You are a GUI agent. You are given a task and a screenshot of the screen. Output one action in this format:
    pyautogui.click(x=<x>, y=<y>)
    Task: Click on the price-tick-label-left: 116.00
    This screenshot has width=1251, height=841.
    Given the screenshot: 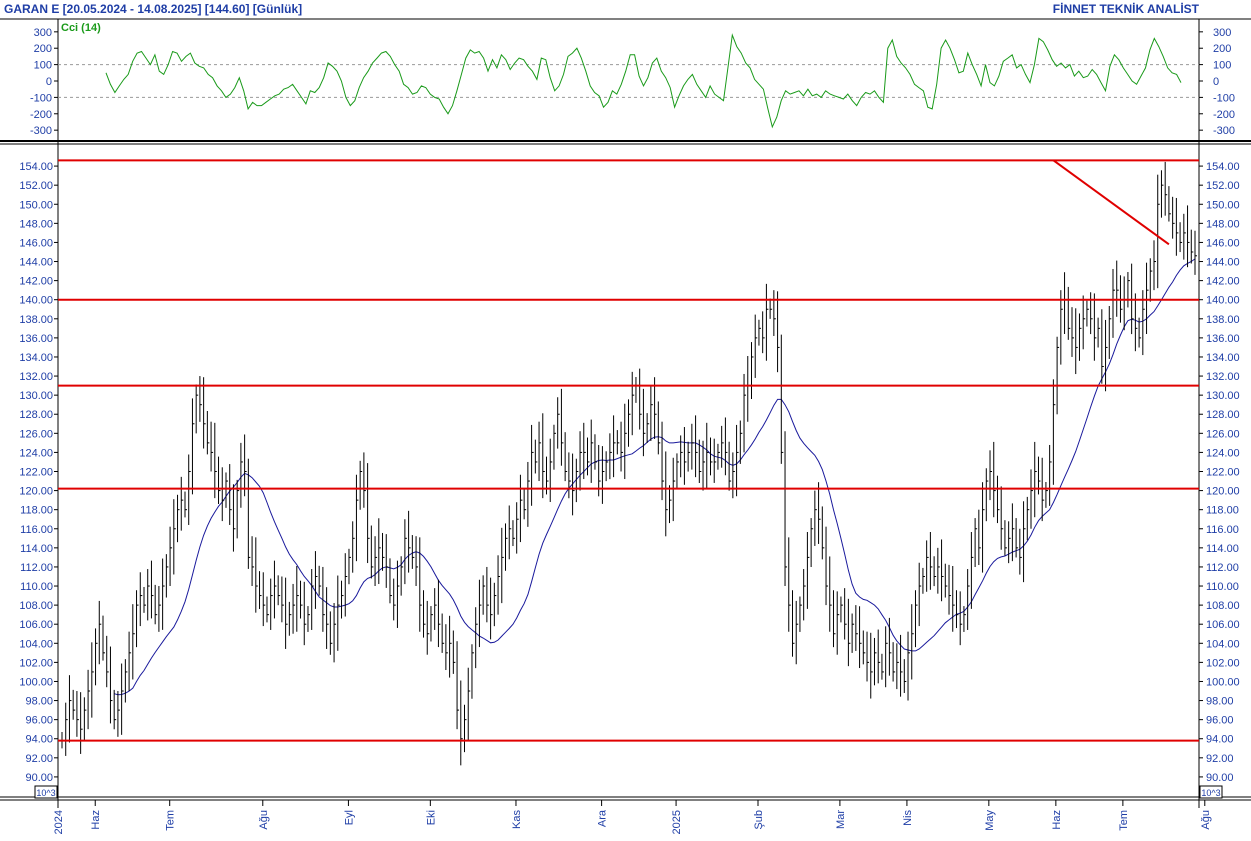 What is the action you would take?
    pyautogui.click(x=36, y=530)
    